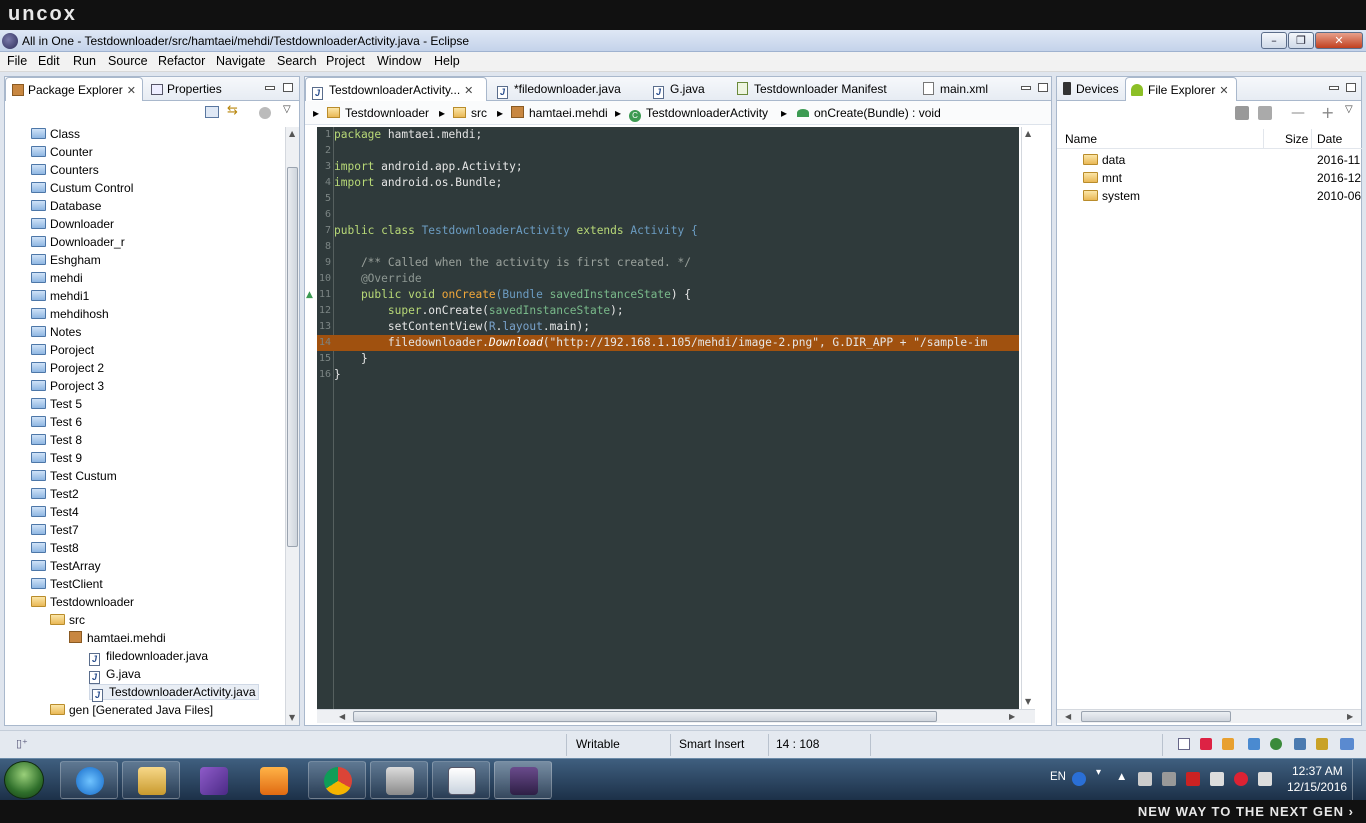 The height and width of the screenshot is (823, 1366). Describe the element at coordinates (84, 61) in the screenshot. I see `menu-run: Run` at that location.